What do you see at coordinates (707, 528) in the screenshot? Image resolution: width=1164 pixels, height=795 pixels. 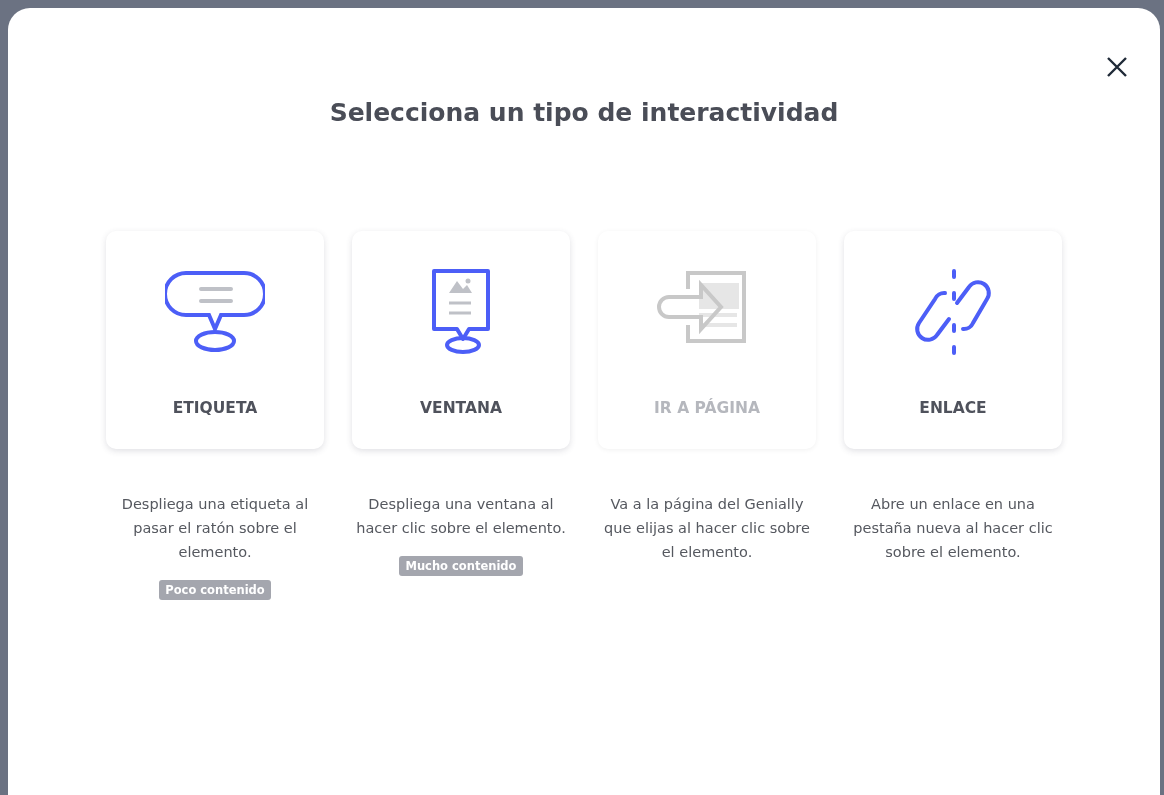 I see `option-description: Va a la página del Genially que elijas al hacer clic sobre el elemento.` at bounding box center [707, 528].